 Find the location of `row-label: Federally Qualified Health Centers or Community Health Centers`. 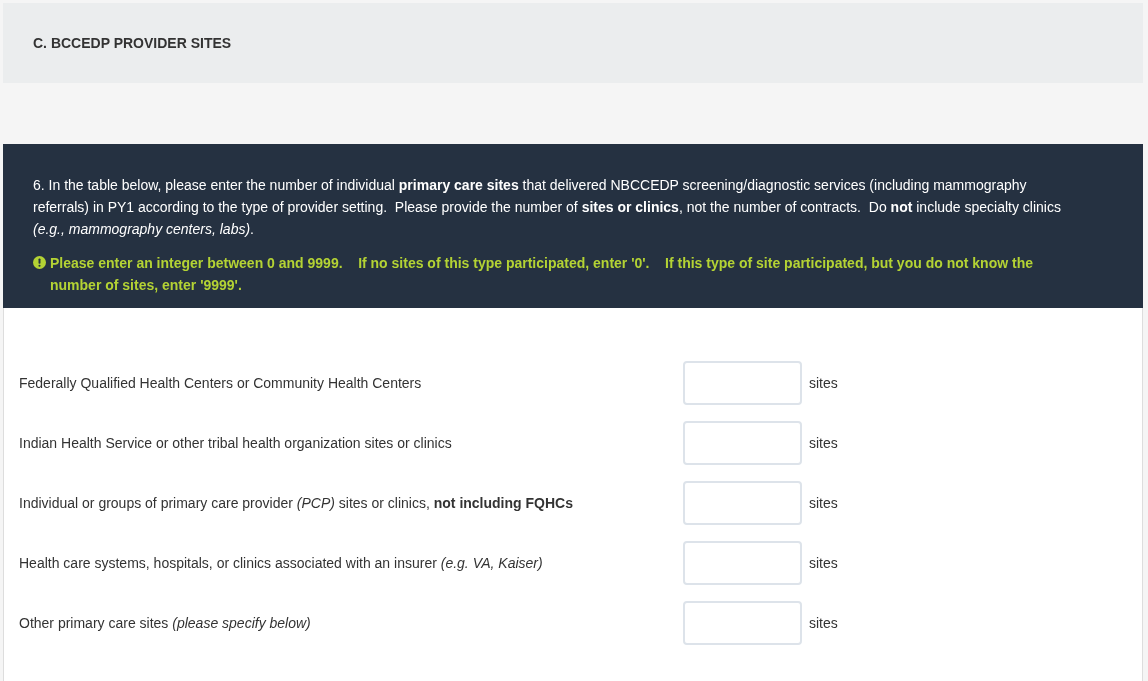

row-label: Federally Qualified Health Centers or Community Health Centers is located at coordinates (220, 383).